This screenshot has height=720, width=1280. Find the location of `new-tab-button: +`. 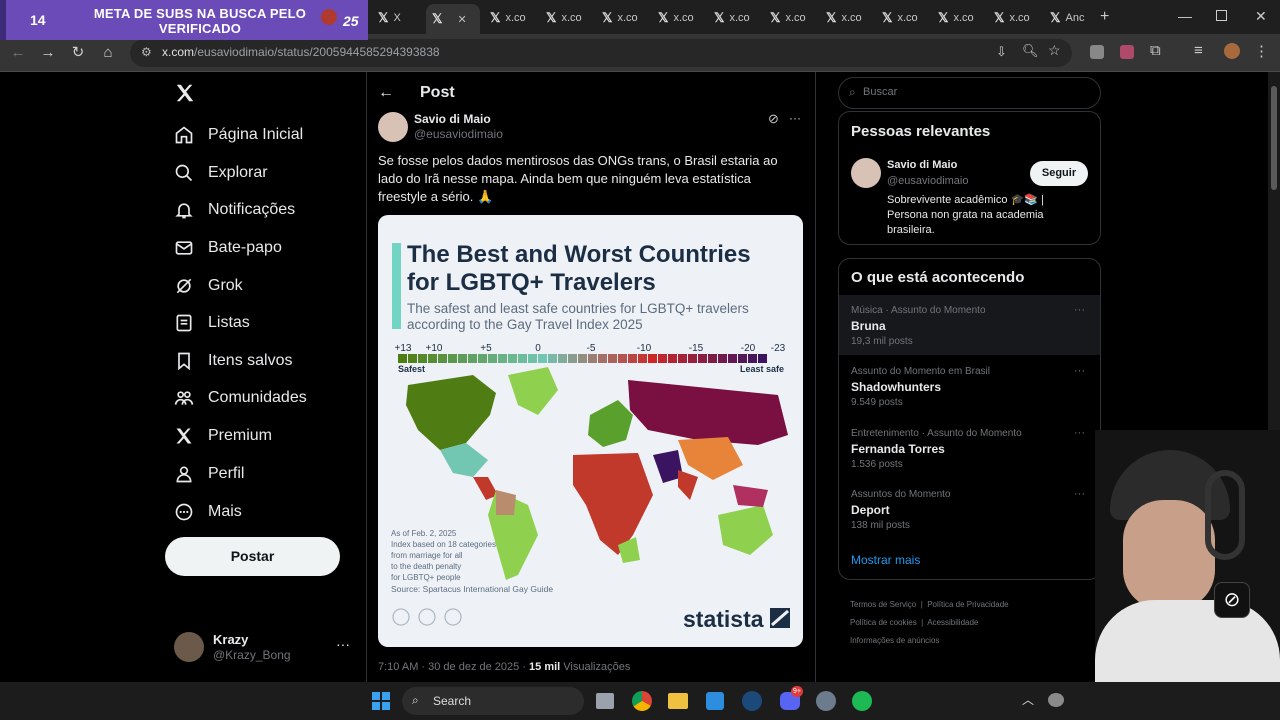

new-tab-button: + is located at coordinates (1104, 17).